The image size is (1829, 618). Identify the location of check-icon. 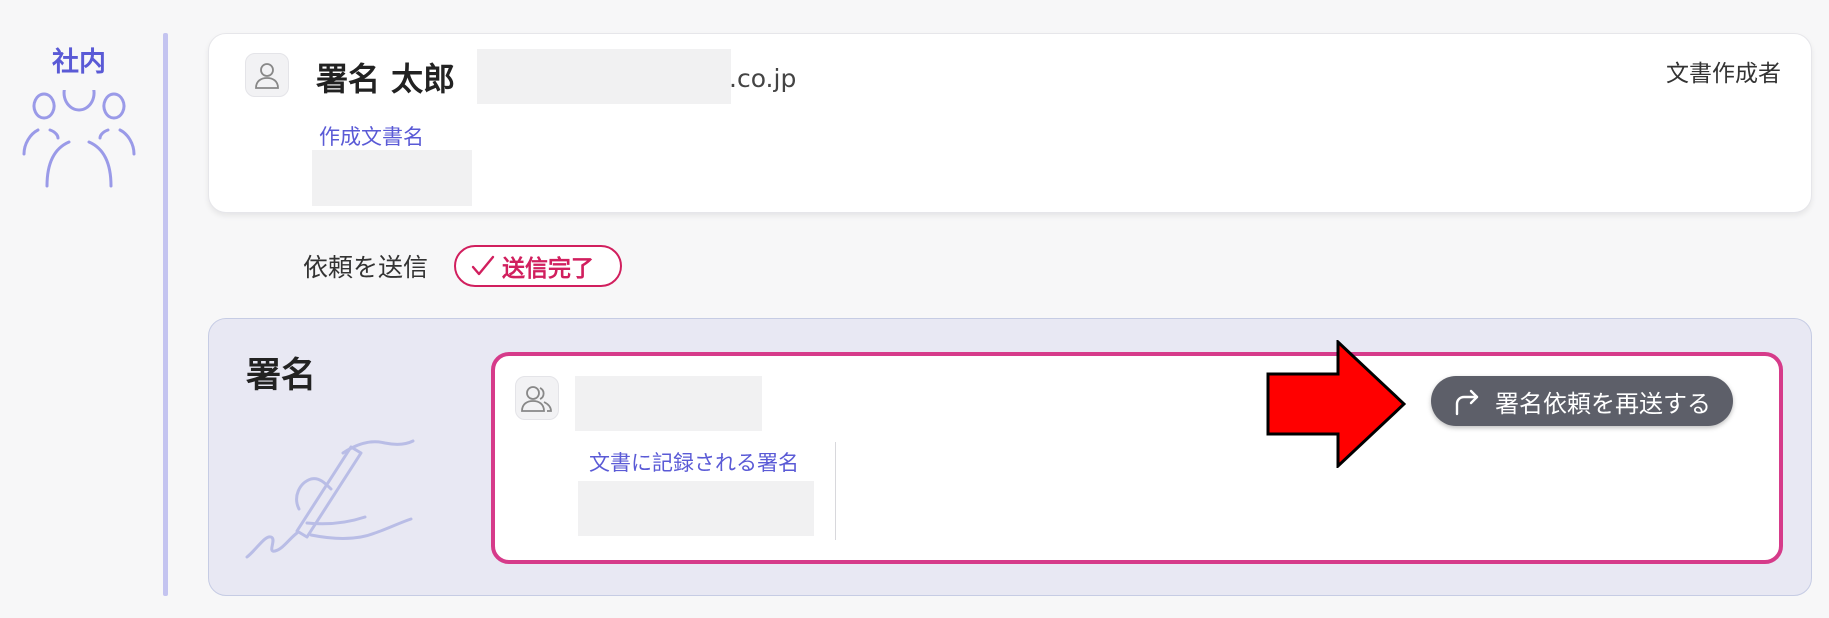
(483, 265).